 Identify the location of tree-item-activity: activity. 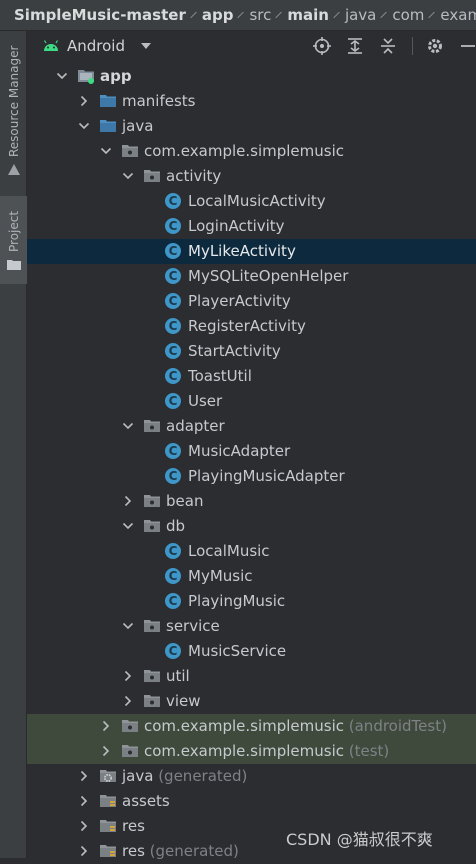
(251, 176).